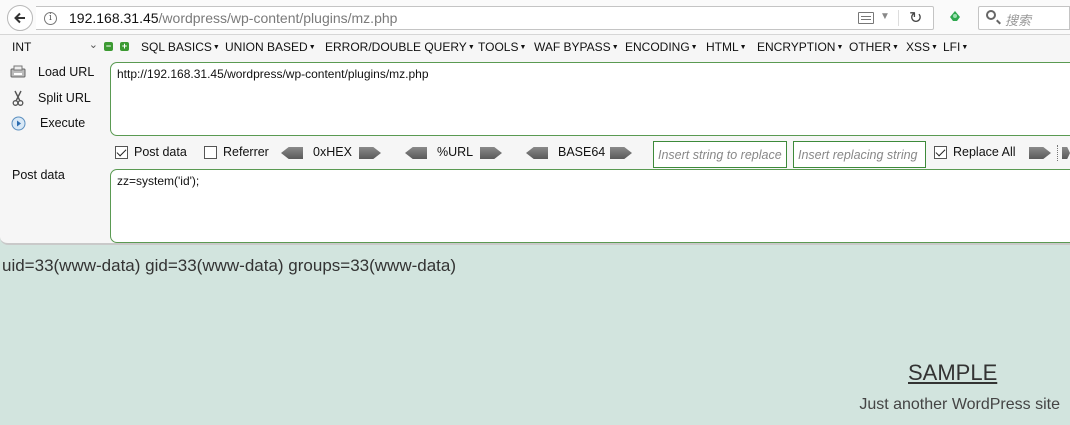 This screenshot has width=1070, height=425. What do you see at coordinates (922, 47) in the screenshot?
I see `menu-xss: XSS▼` at bounding box center [922, 47].